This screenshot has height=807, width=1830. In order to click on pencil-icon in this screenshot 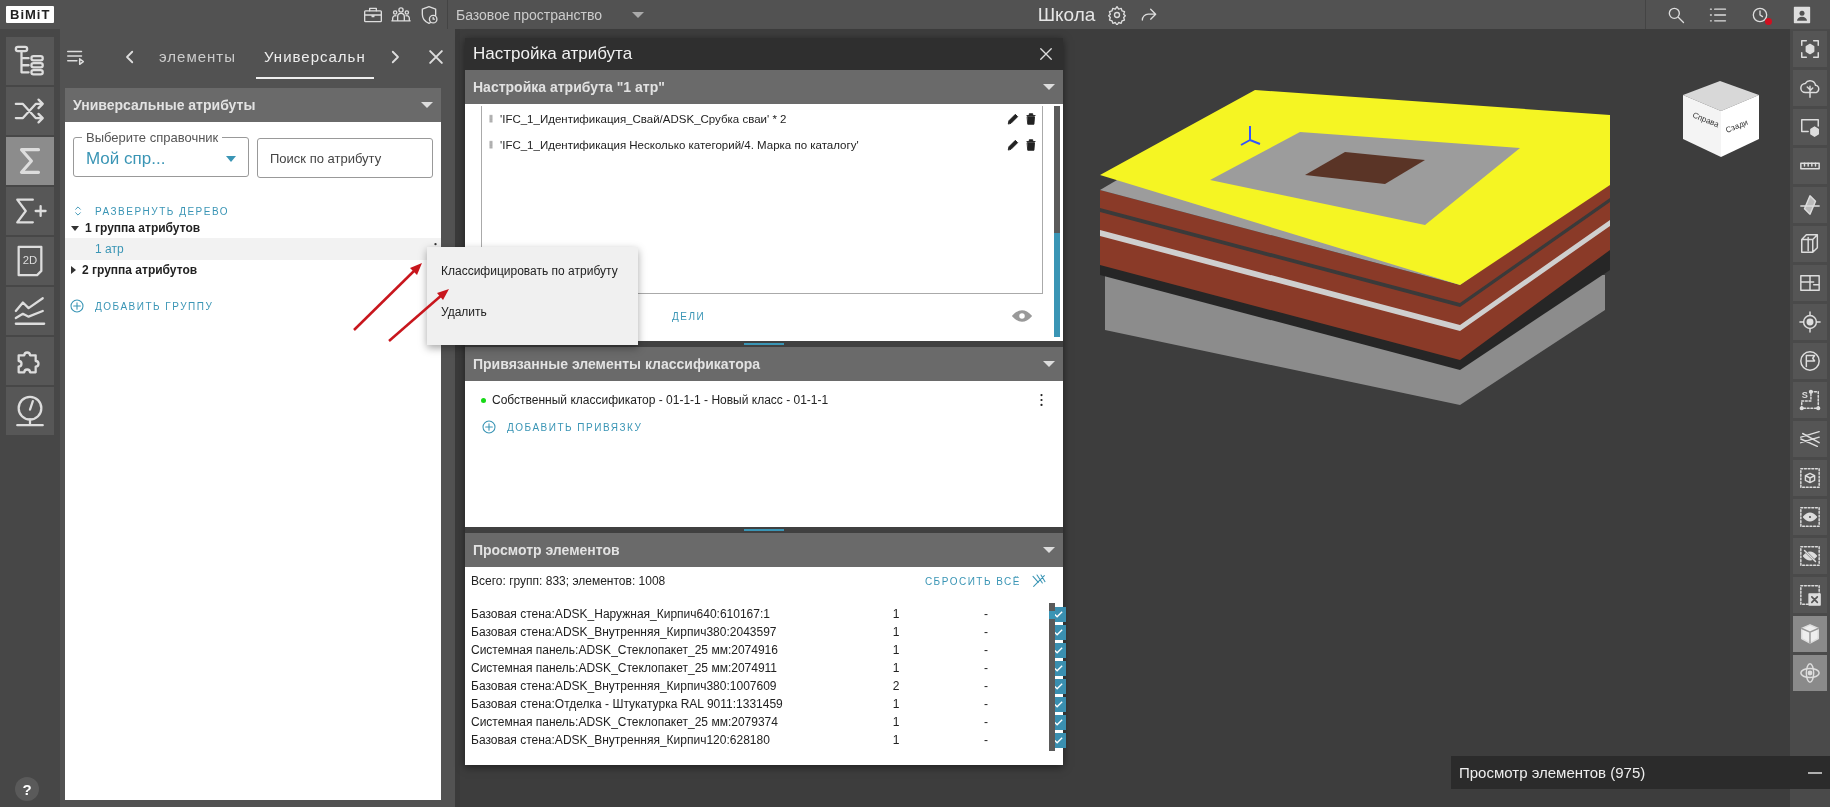, I will do `click(1013, 119)`.